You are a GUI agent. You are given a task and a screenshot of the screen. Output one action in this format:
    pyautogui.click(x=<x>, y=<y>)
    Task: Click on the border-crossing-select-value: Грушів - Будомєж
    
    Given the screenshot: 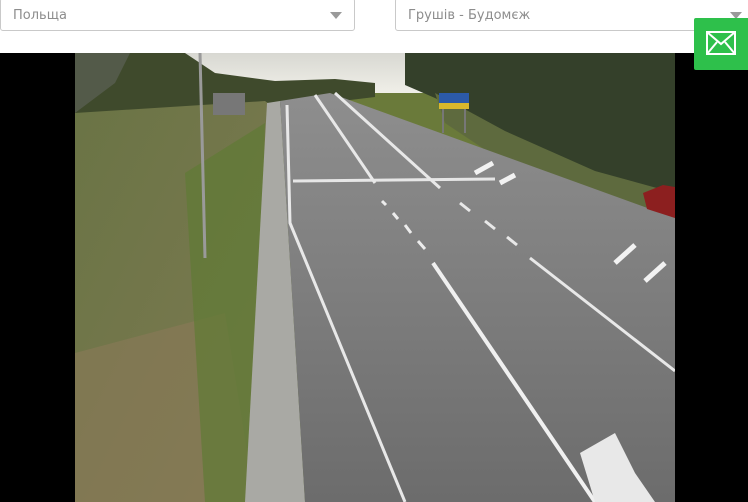 What is the action you would take?
    pyautogui.click(x=469, y=15)
    